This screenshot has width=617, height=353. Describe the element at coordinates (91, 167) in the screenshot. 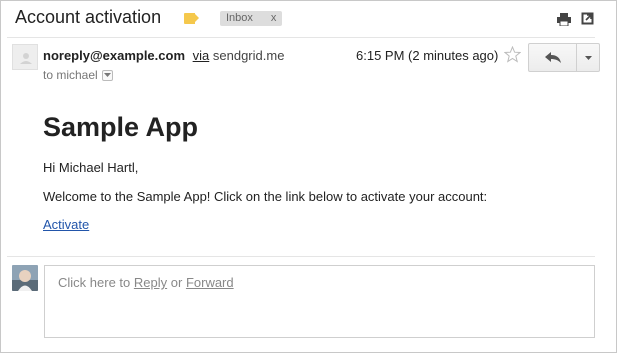

I see `email-greeting: Hi Michael Hartl,` at that location.